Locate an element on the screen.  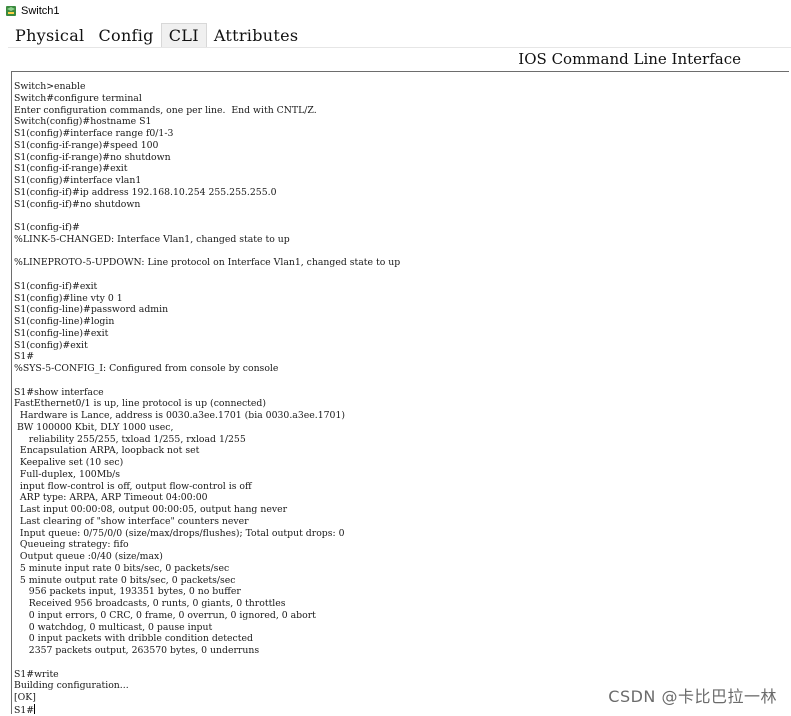
console-line: Switch>enable is located at coordinates (50, 86).